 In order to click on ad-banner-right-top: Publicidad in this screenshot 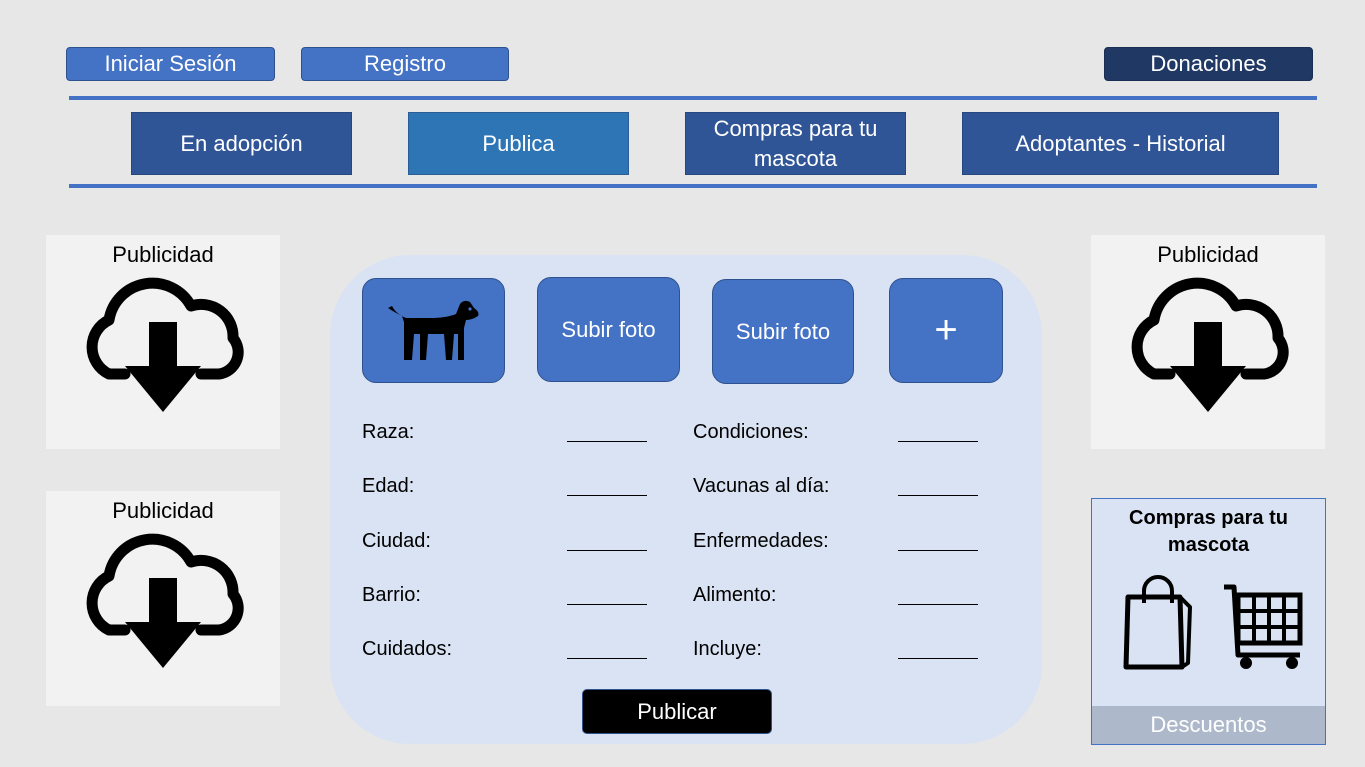, I will do `click(1208, 342)`.